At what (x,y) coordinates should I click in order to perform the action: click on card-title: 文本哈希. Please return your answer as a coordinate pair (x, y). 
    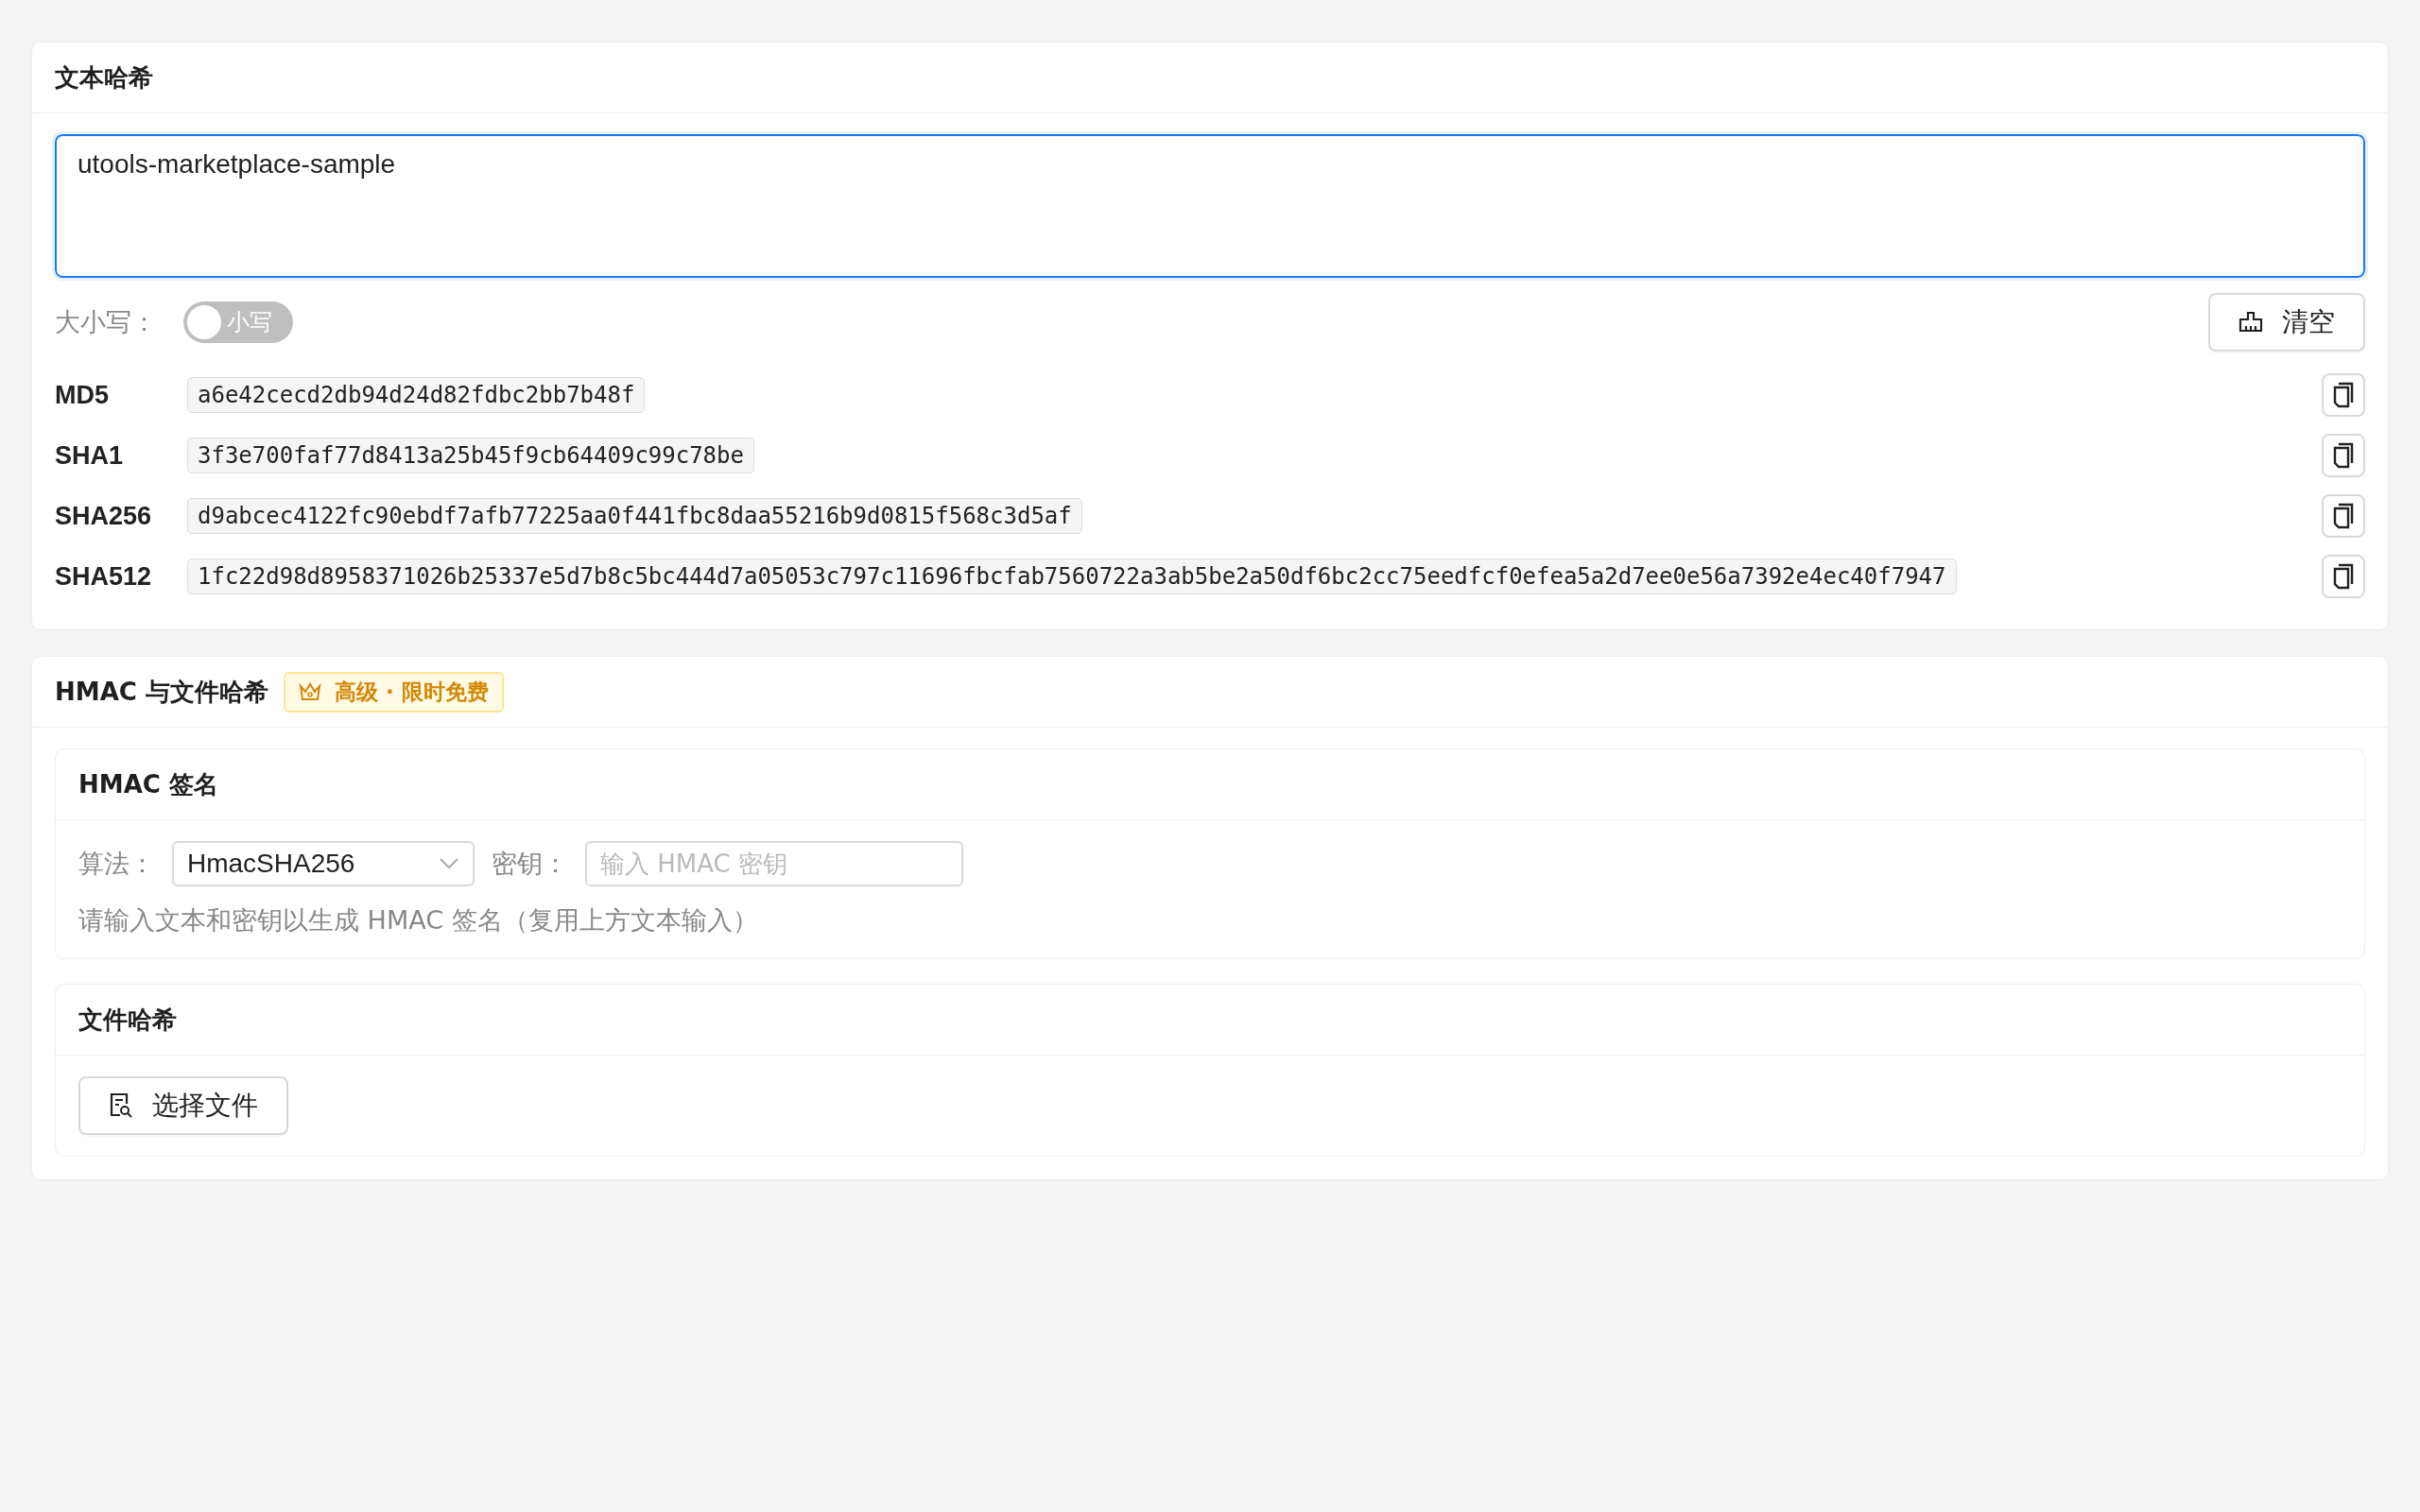
    Looking at the image, I should click on (104, 77).